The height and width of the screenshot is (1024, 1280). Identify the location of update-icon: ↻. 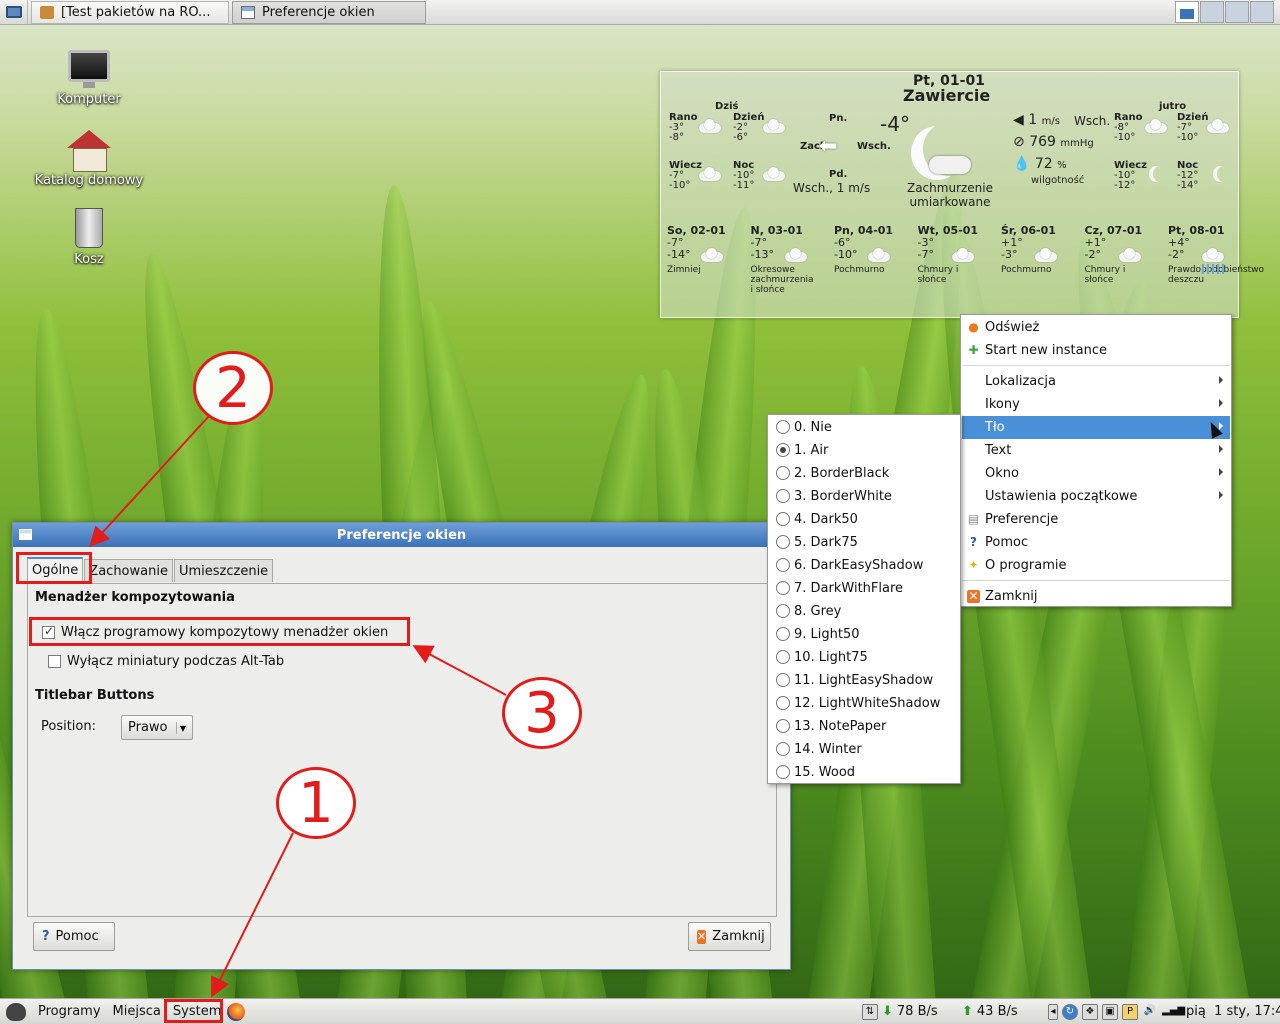
(1070, 1011).